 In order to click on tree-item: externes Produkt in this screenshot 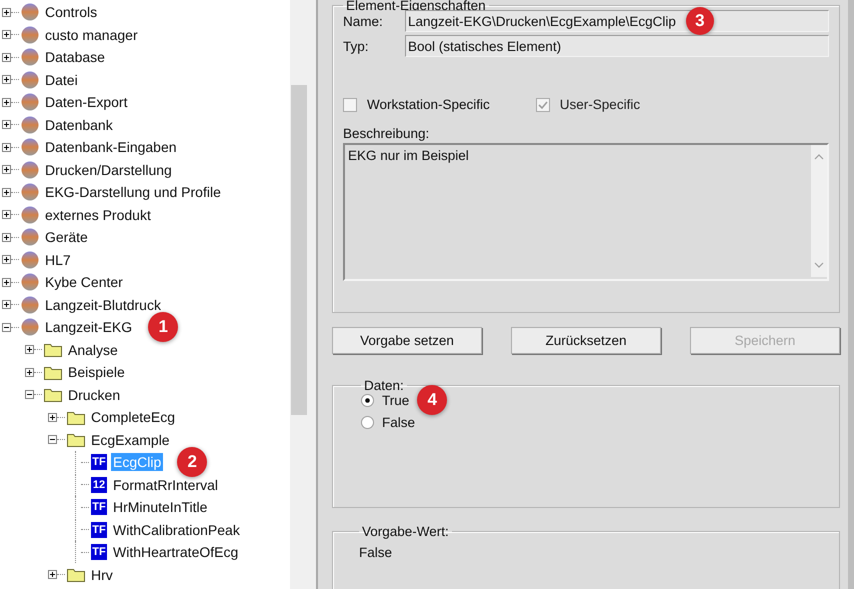, I will do `click(98, 215)`.